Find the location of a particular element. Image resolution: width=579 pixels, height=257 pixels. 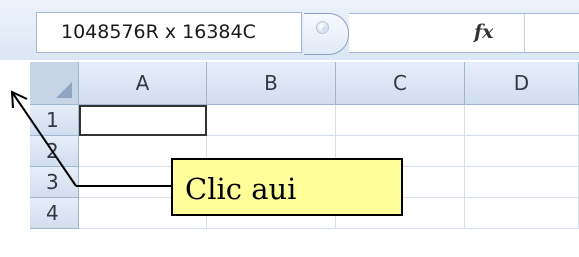

cell-d1 is located at coordinates (522, 120).